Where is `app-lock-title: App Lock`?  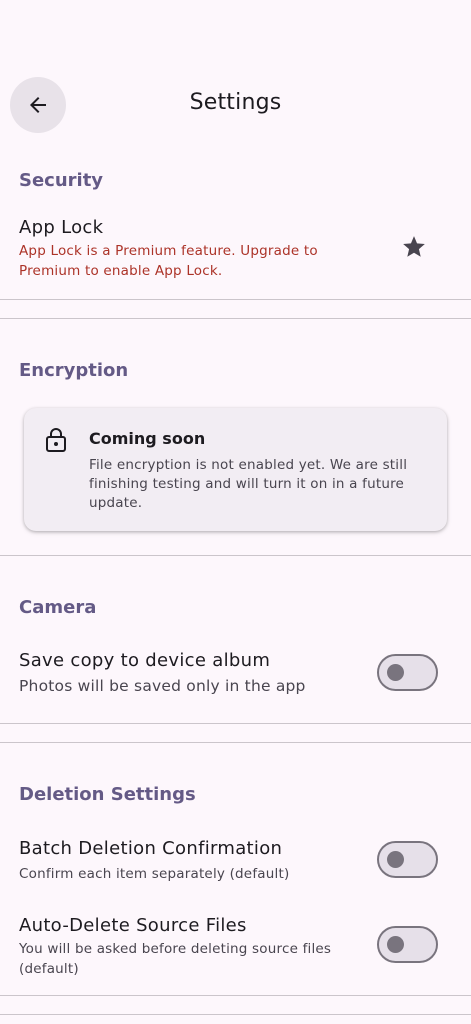
app-lock-title: App Lock is located at coordinates (61, 227).